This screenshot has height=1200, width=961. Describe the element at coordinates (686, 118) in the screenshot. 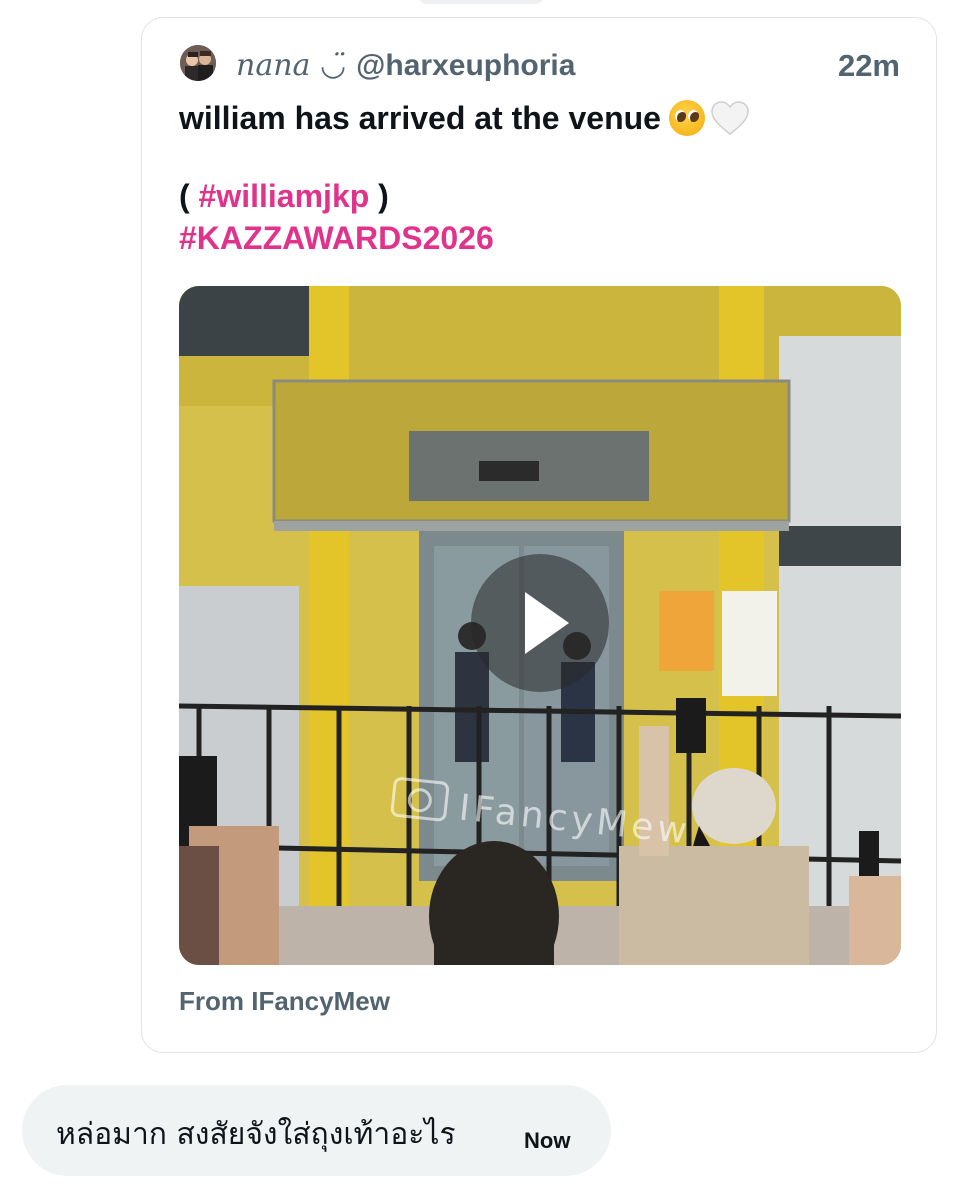

I see `pleading-face-emoji` at that location.